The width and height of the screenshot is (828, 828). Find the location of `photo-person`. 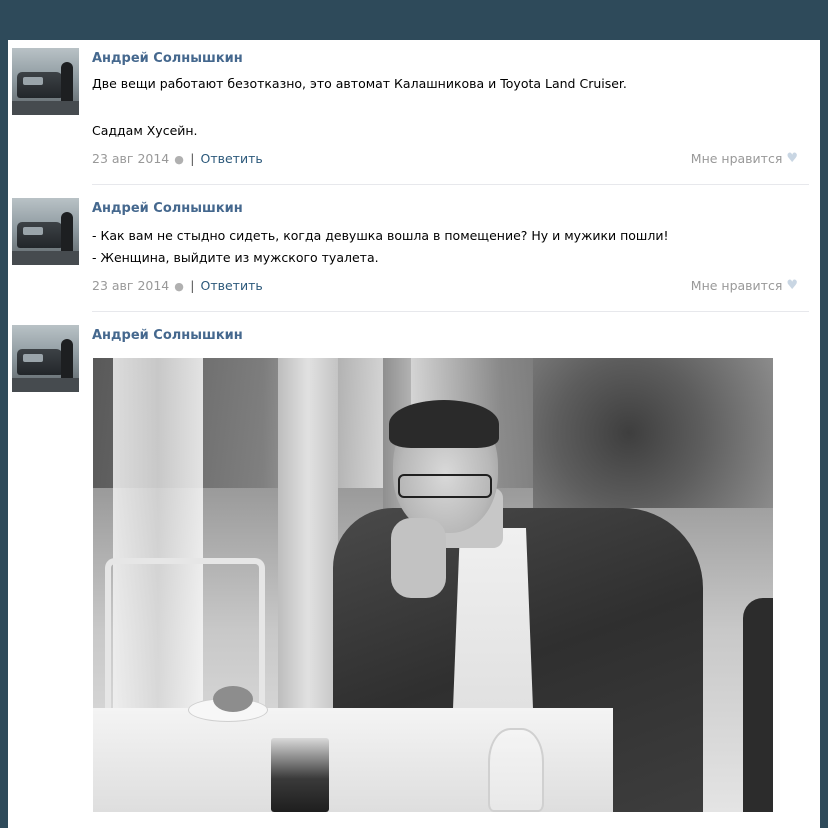

photo-person is located at coordinates (758, 705).